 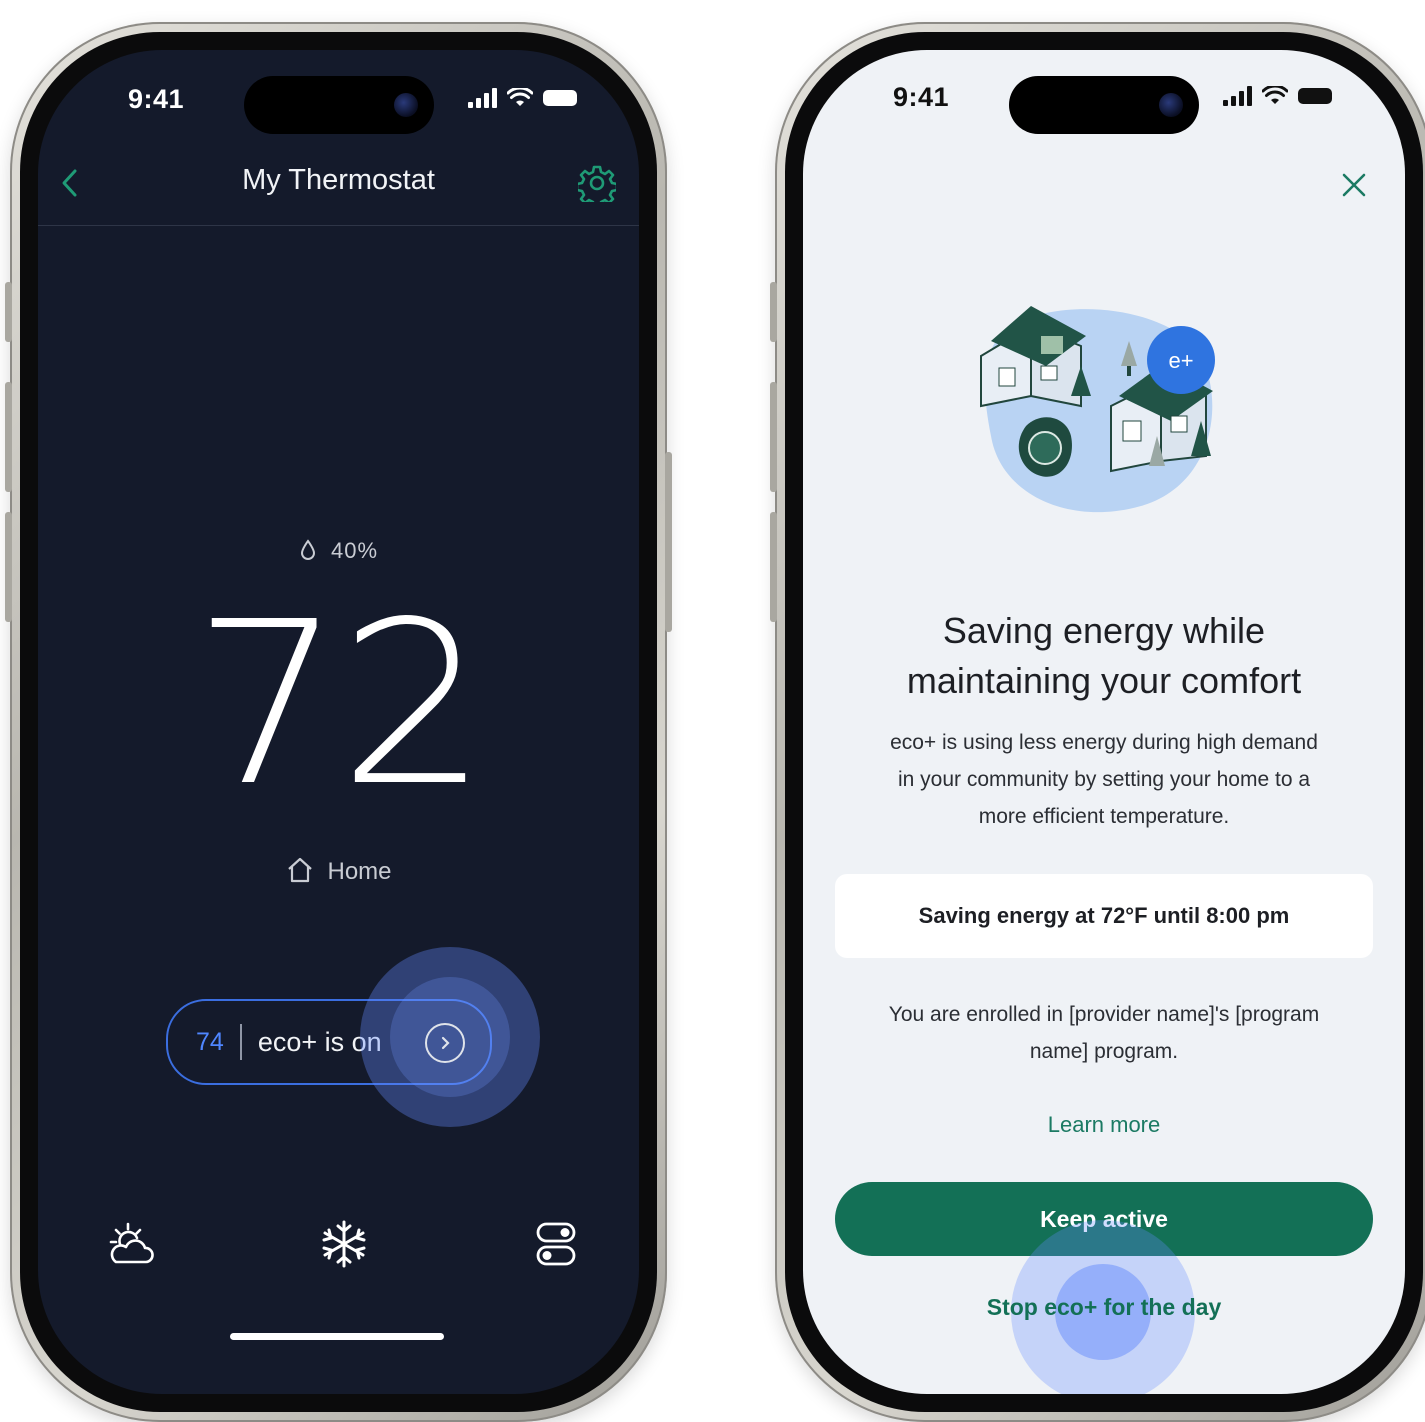 I want to click on droplet-icon, so click(x=307, y=549).